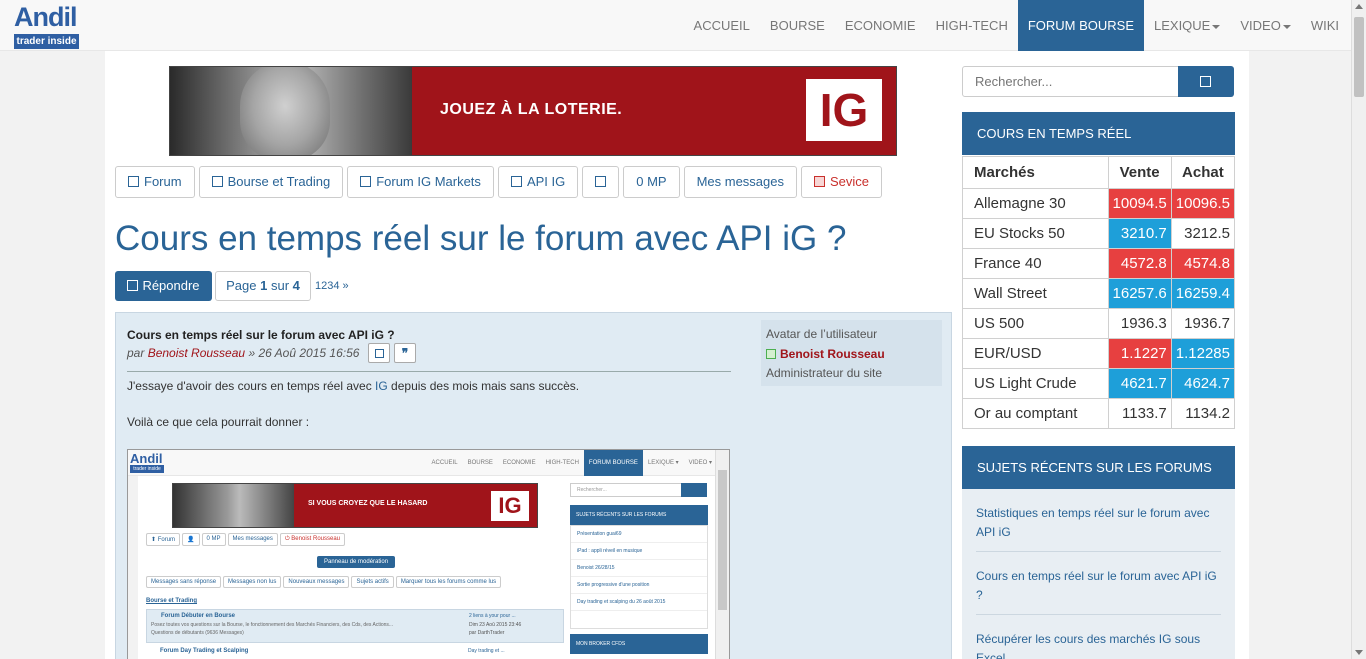 The image size is (1366, 659). I want to click on nav-item-label: WIKI, so click(1324, 25).